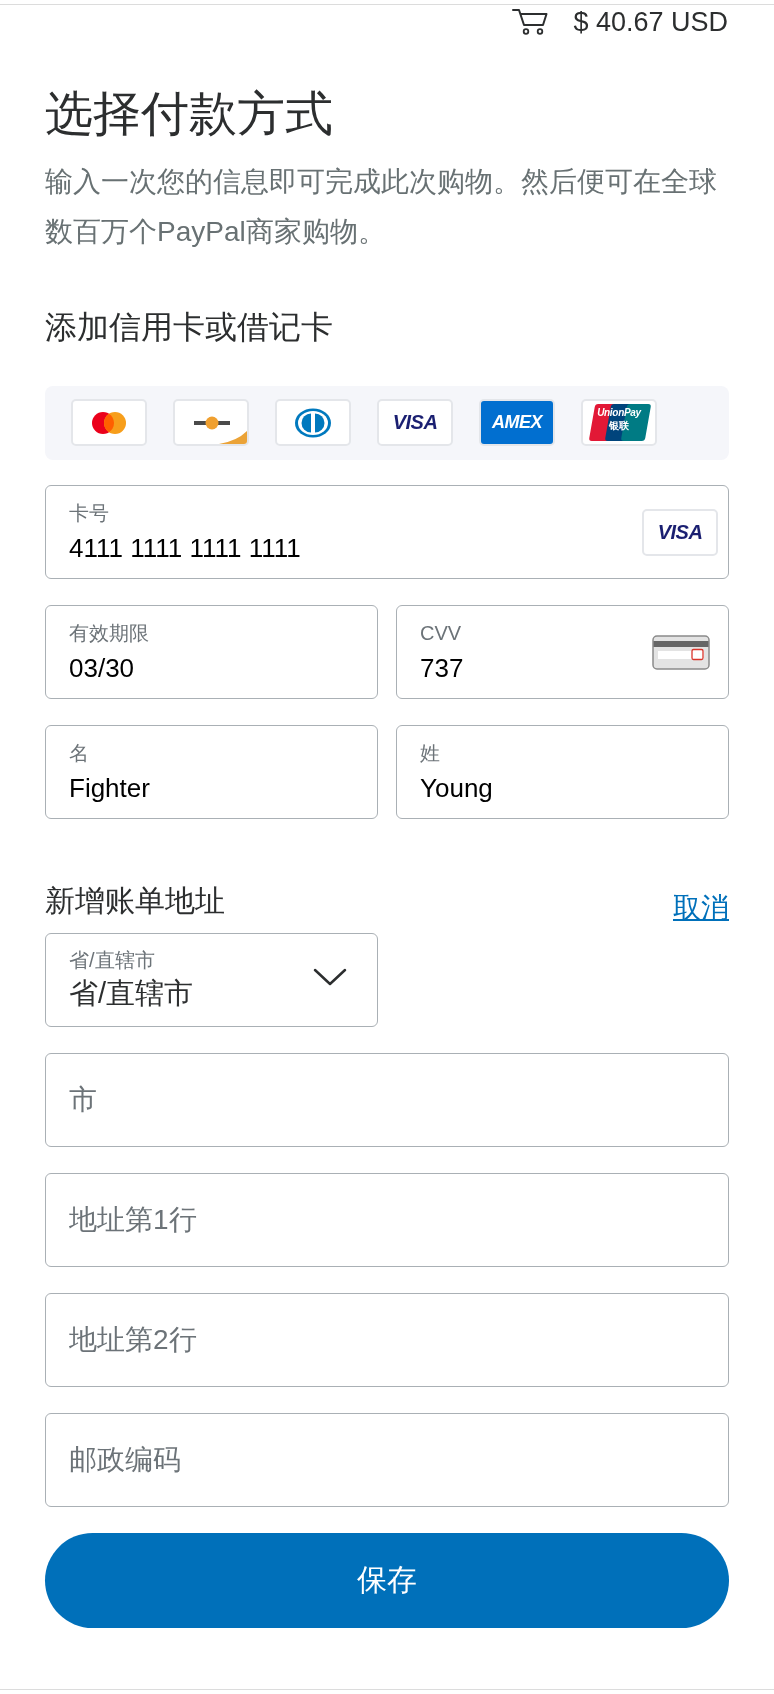 This screenshot has width=774, height=1694. What do you see at coordinates (211, 980) in the screenshot?
I see `province-dropdown: 省/直辖市 省/直辖市` at bounding box center [211, 980].